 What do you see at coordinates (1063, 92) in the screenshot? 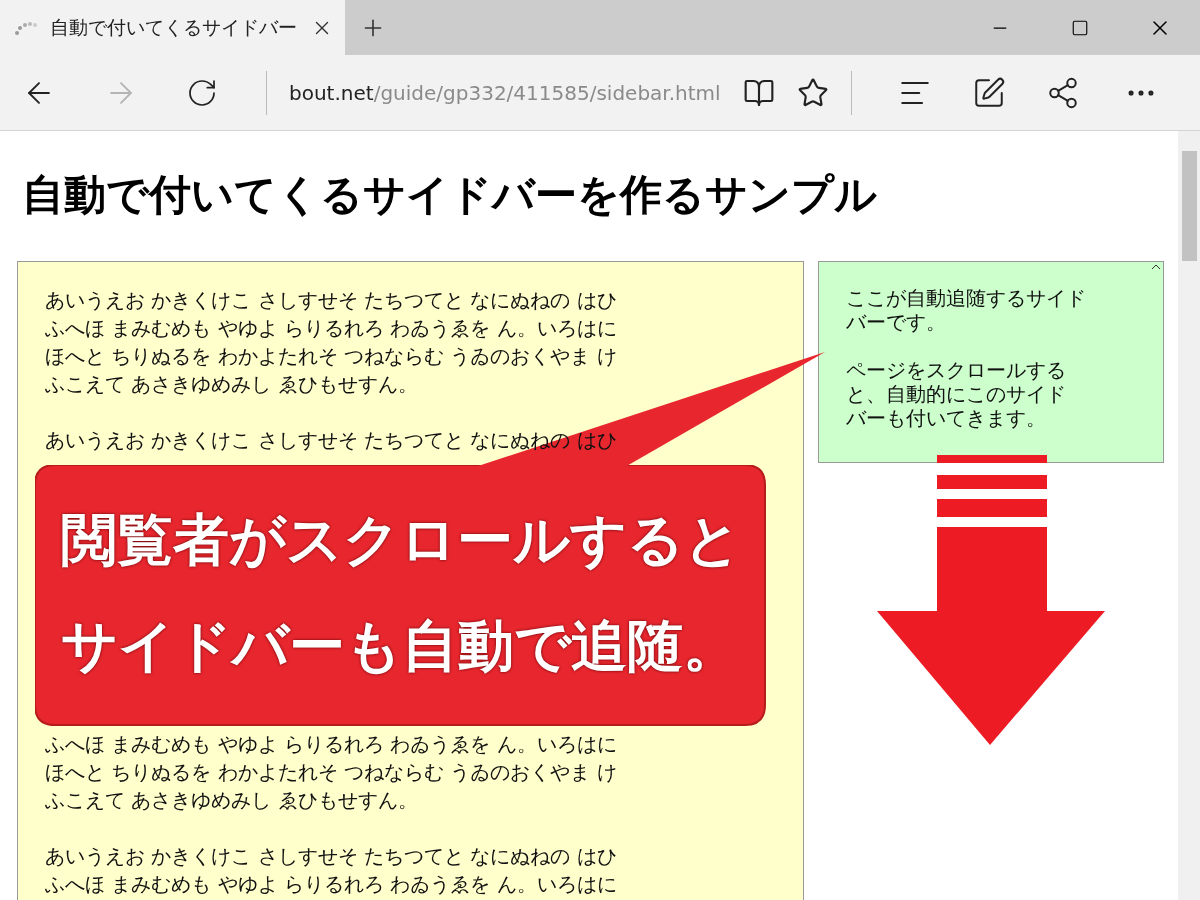
I see `share-icon` at bounding box center [1063, 92].